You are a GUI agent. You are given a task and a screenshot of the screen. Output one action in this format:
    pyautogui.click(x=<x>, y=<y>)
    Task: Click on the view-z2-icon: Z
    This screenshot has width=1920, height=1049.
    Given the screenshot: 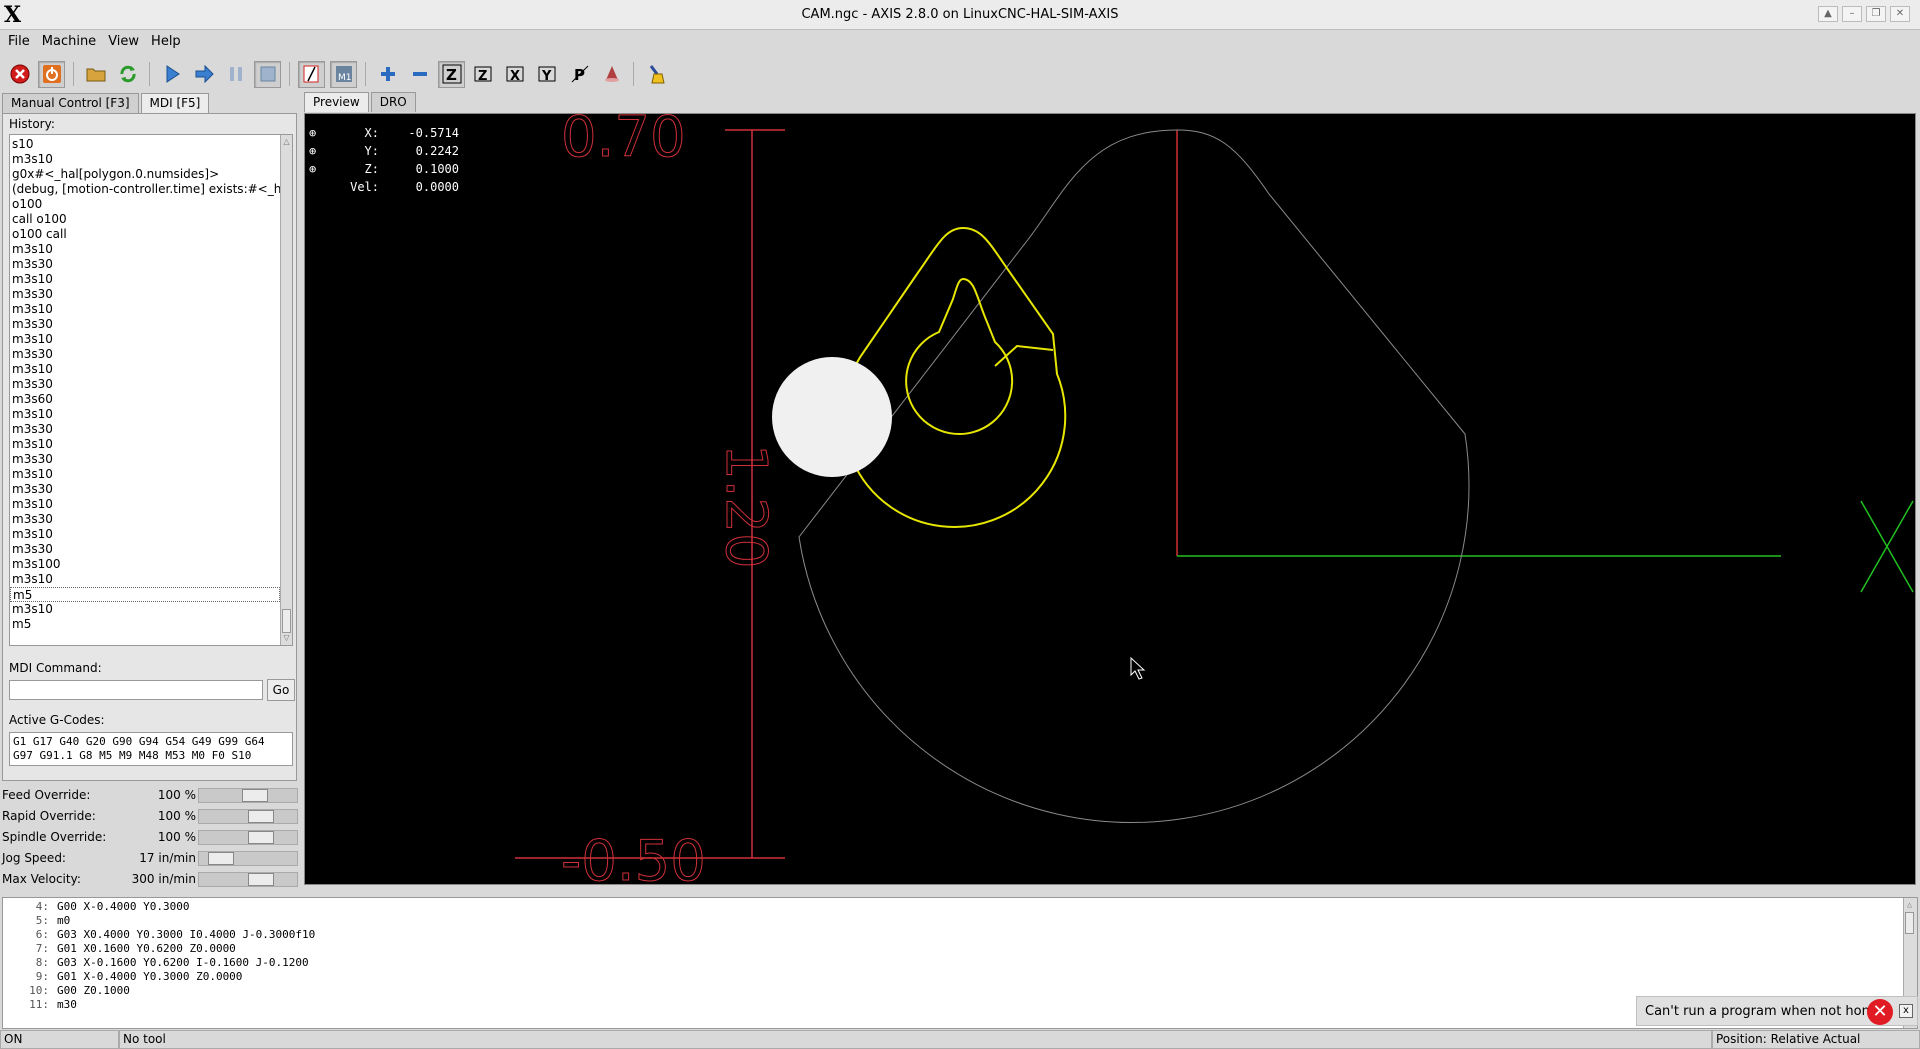 What is the action you would take?
    pyautogui.click(x=483, y=74)
    